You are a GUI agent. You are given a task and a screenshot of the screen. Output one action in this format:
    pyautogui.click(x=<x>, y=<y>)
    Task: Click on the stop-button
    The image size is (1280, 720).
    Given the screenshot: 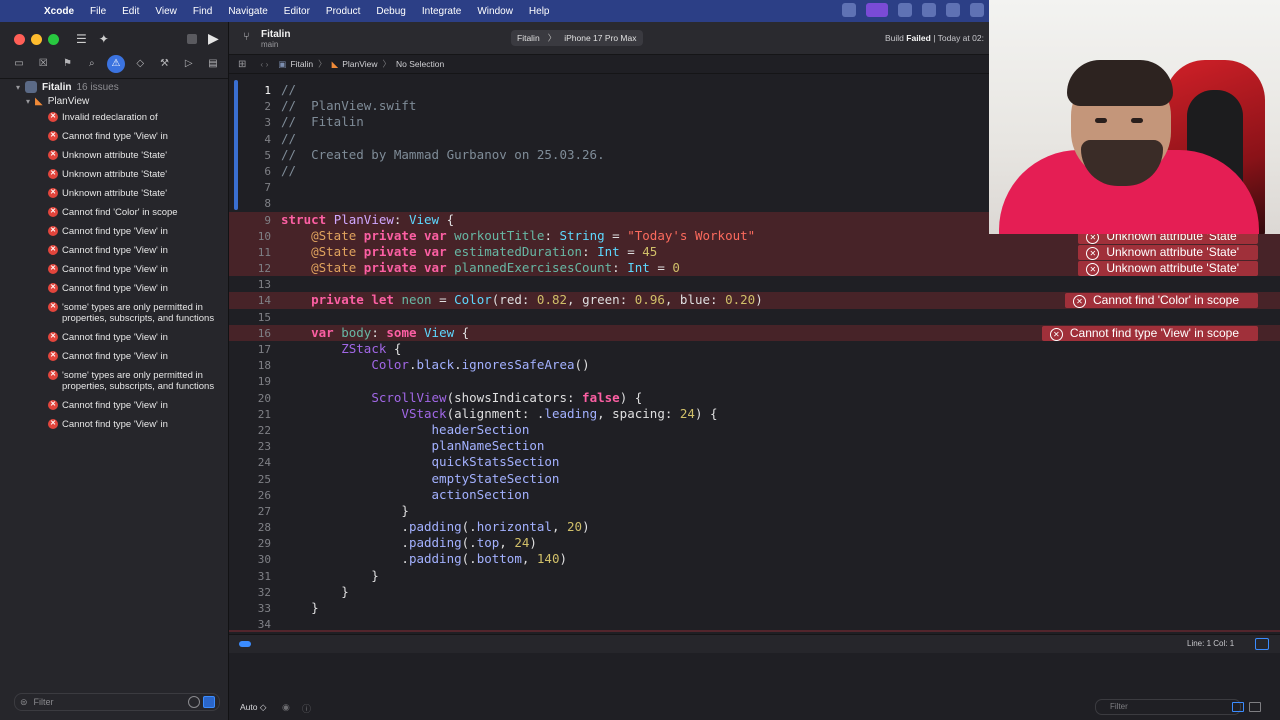 What is the action you would take?
    pyautogui.click(x=192, y=39)
    